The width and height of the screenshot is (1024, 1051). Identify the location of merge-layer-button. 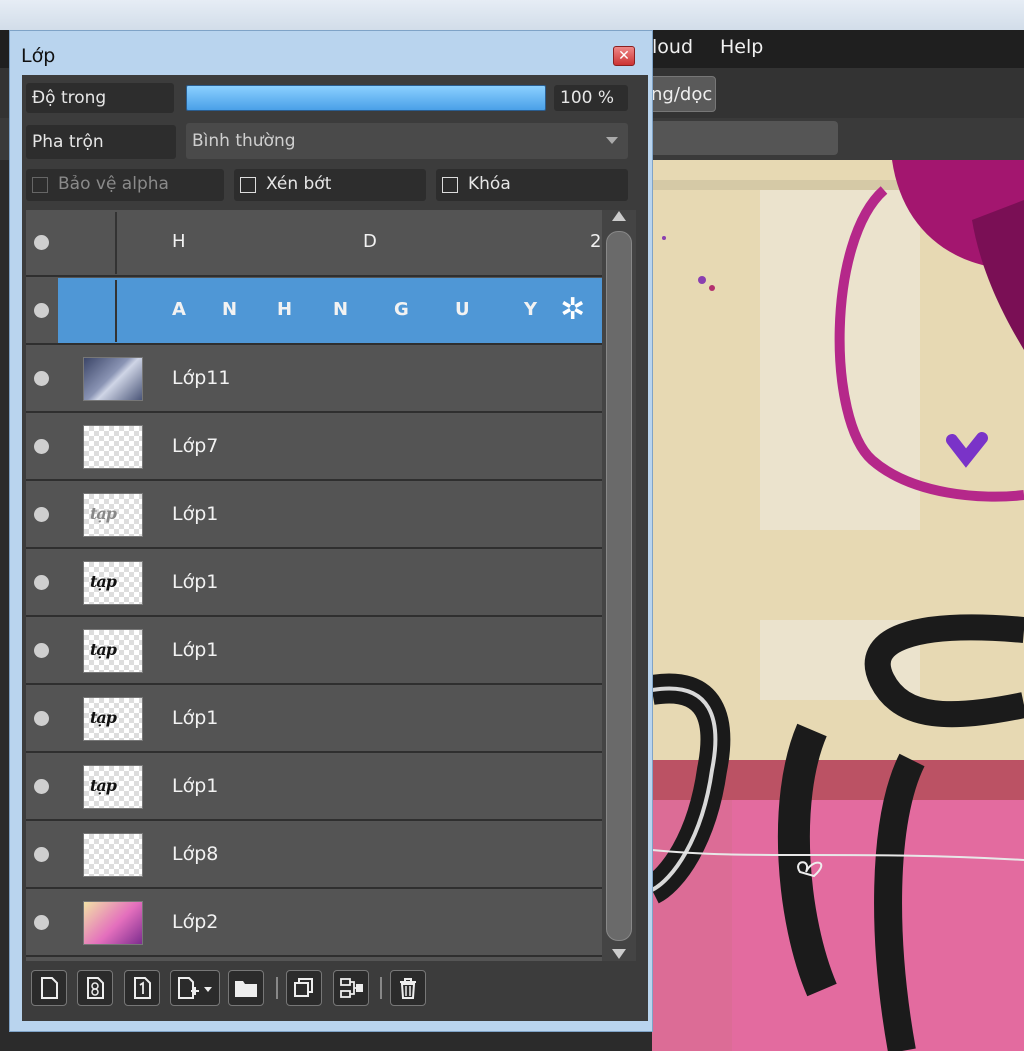
(351, 988).